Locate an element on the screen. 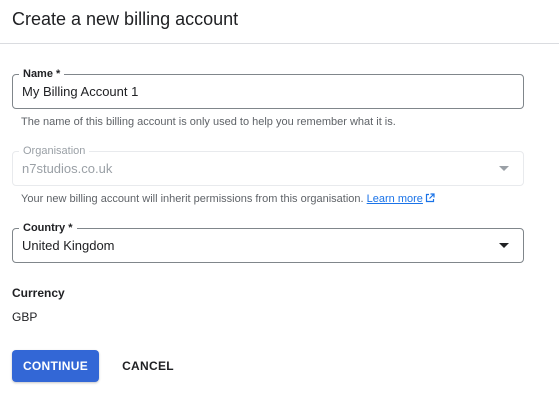 The width and height of the screenshot is (559, 399). organisation-select-label: Organisation is located at coordinates (54, 151).